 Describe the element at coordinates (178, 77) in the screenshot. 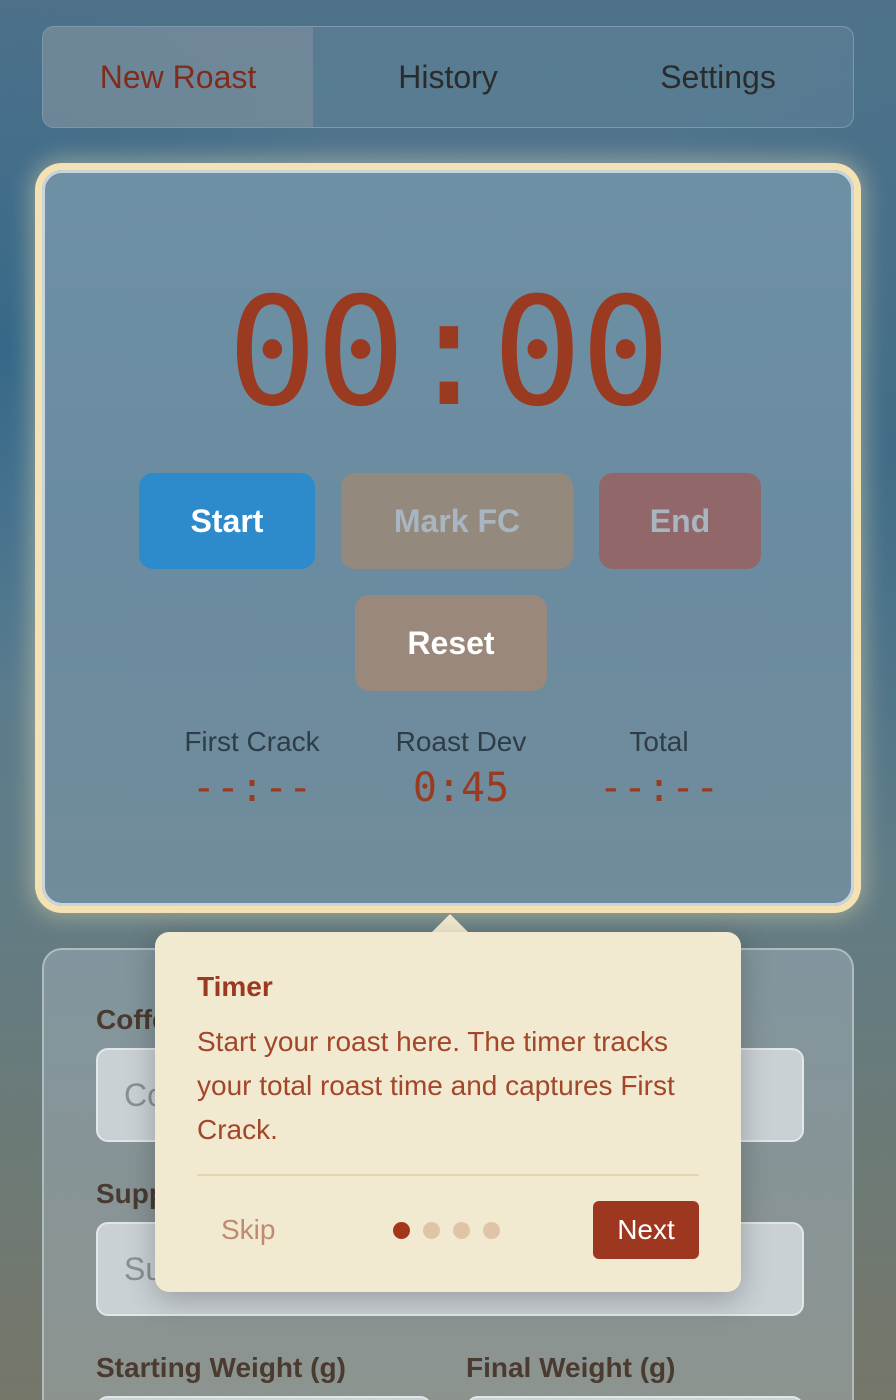

I see `tab-new-roast: New Roast` at that location.